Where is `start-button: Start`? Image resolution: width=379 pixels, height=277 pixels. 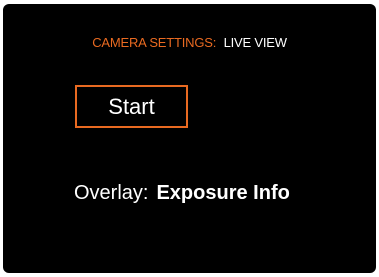
start-button: Start is located at coordinates (131, 106).